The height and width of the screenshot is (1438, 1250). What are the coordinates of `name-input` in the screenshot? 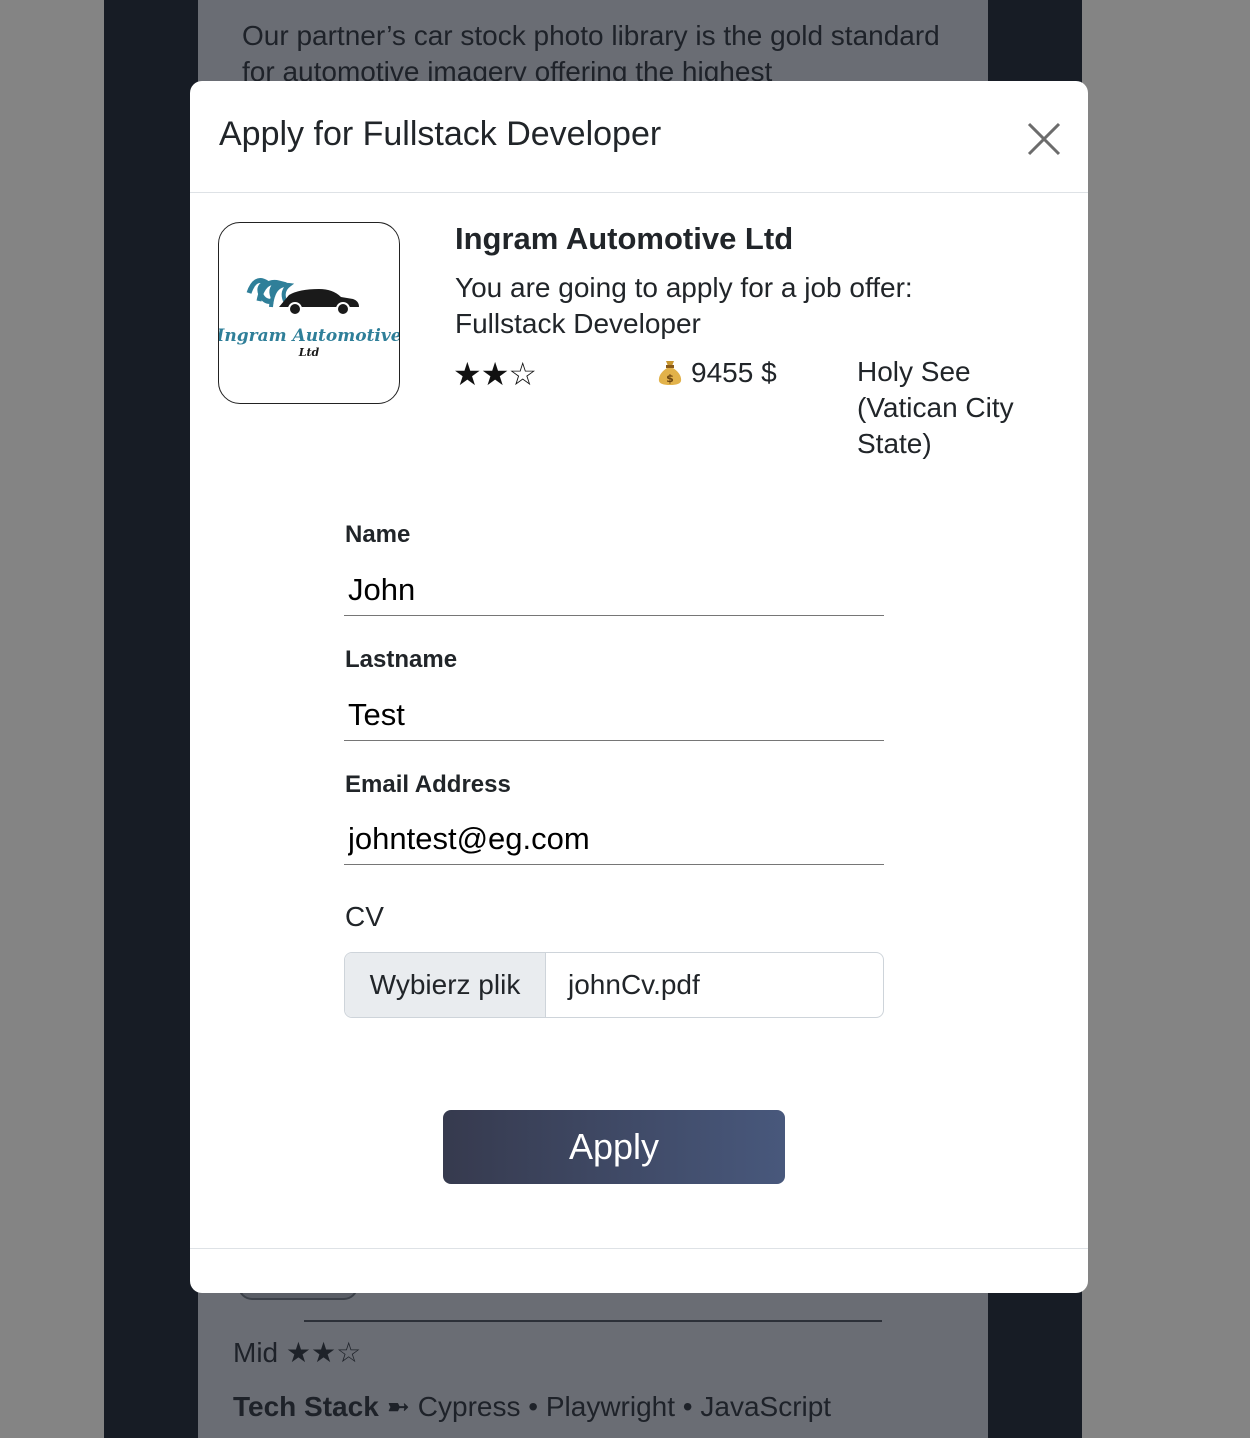 It's located at (614, 590).